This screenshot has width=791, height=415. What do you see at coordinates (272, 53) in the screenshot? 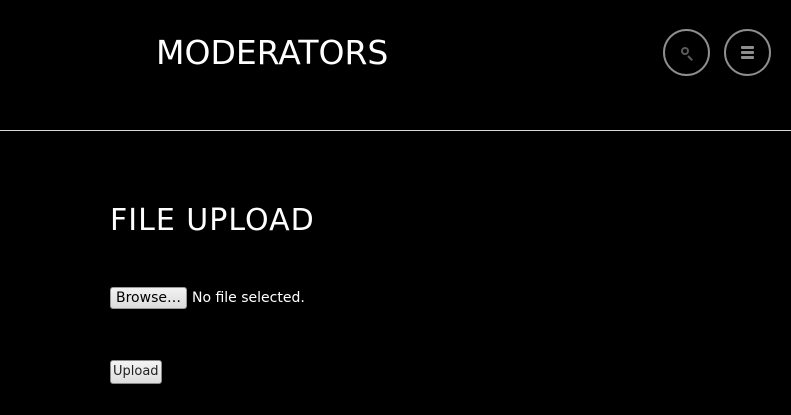
I see `site-title: MODERATORS` at bounding box center [272, 53].